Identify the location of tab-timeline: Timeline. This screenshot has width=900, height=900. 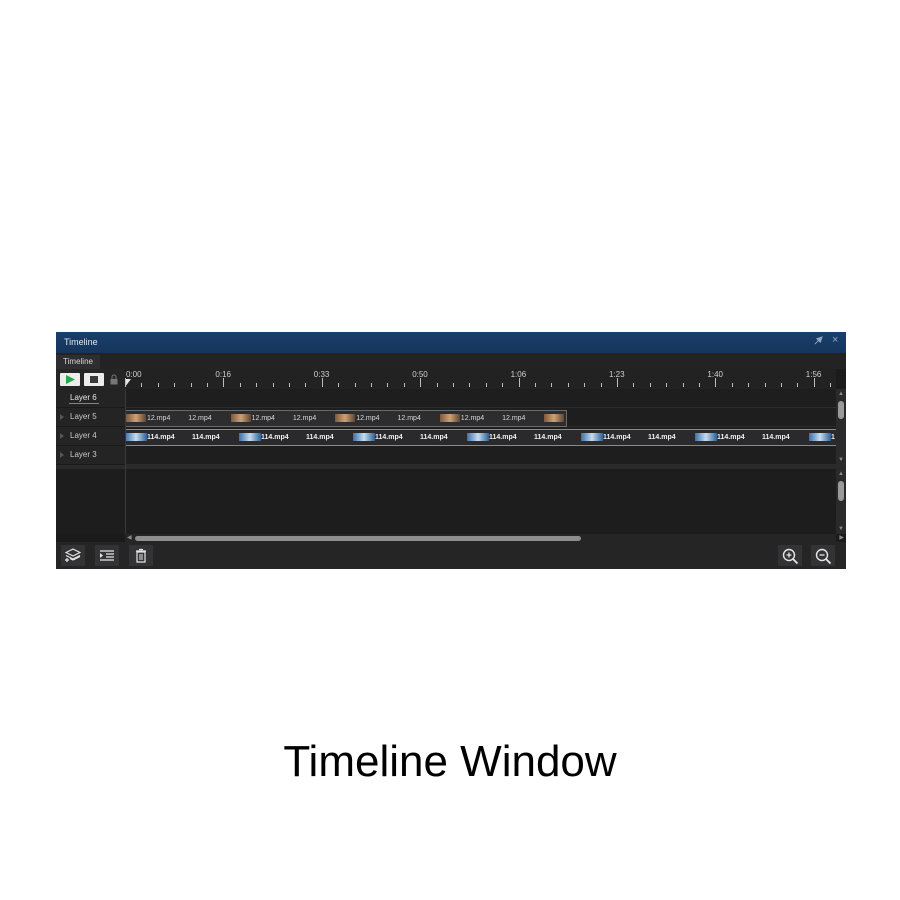
(78, 362).